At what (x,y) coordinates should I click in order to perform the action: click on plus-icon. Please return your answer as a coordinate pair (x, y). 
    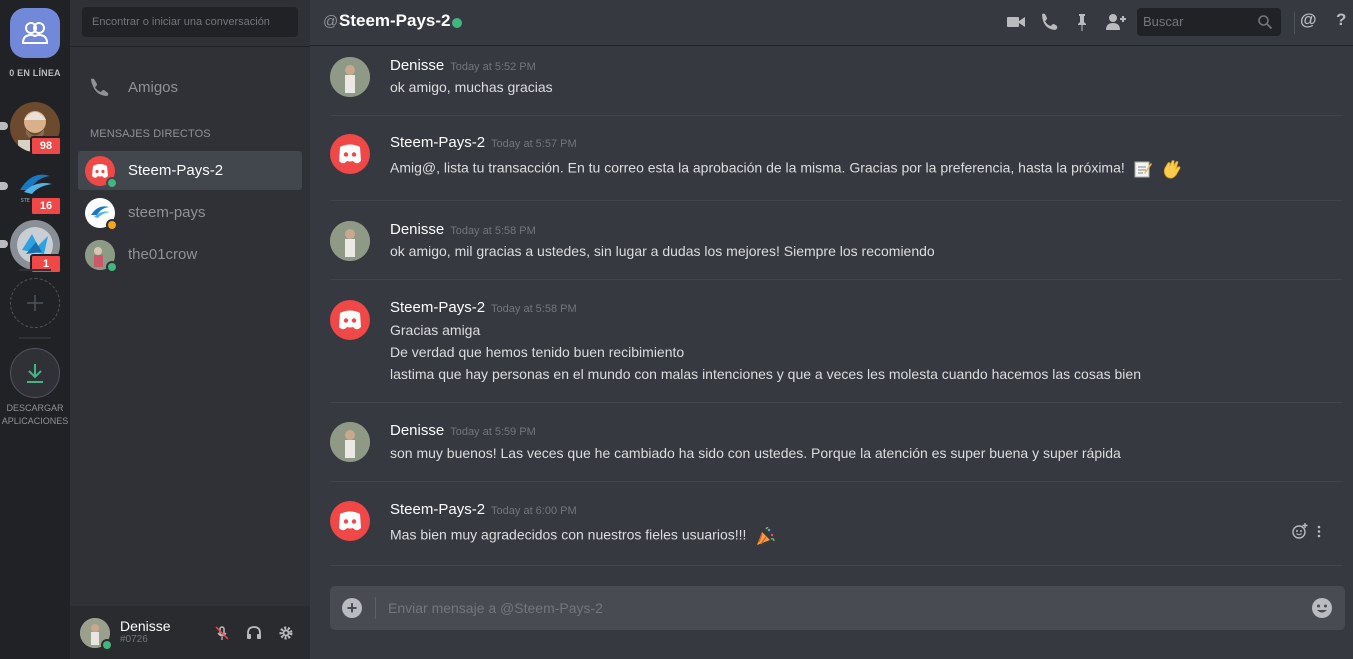
    Looking at the image, I should click on (35, 303).